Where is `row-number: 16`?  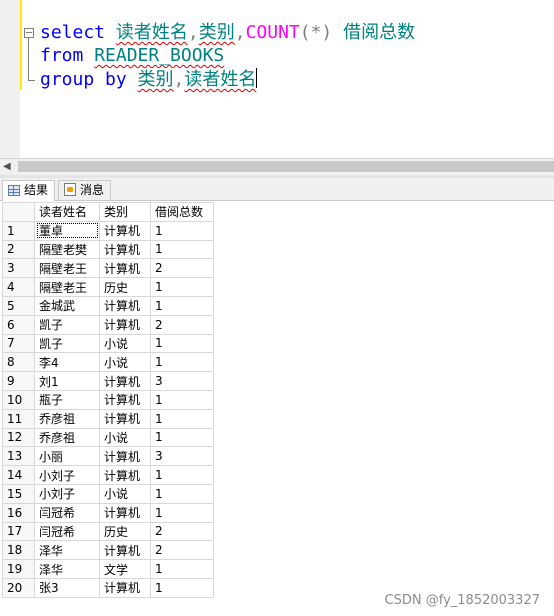 row-number: 16 is located at coordinates (18, 512).